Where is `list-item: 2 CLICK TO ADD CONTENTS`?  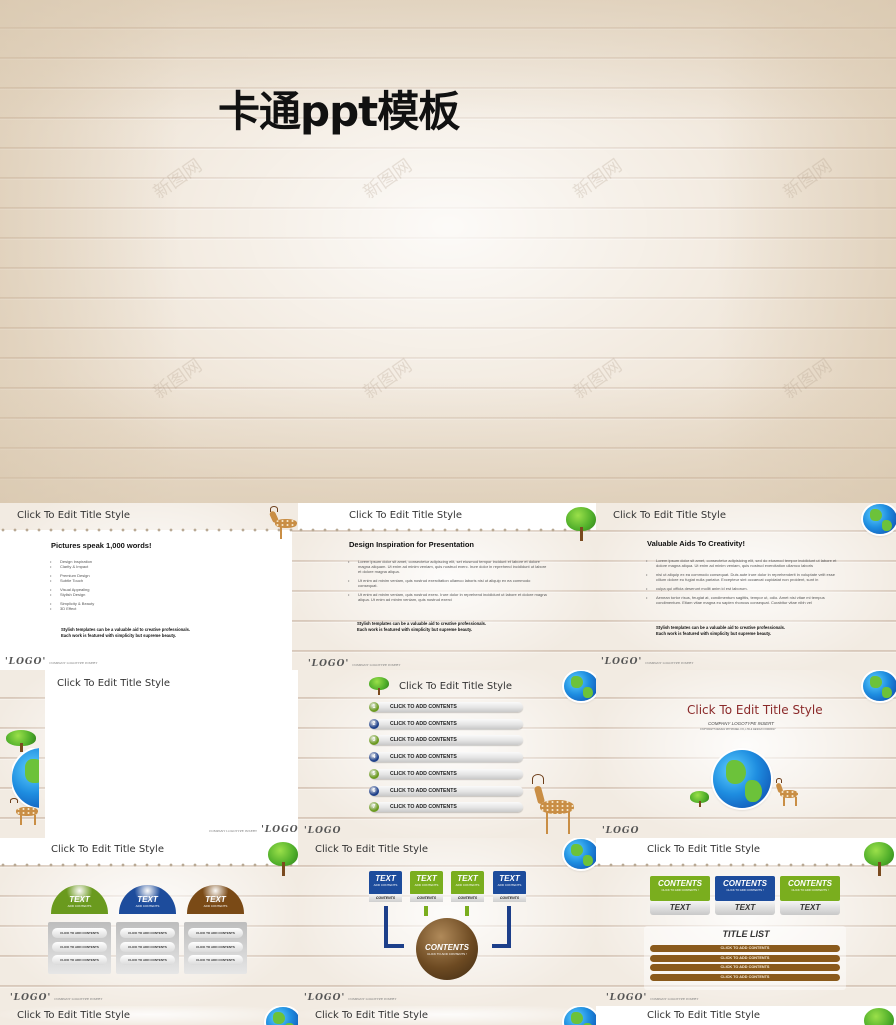 list-item: 2 CLICK TO ADD CONTENTS is located at coordinates (446, 723).